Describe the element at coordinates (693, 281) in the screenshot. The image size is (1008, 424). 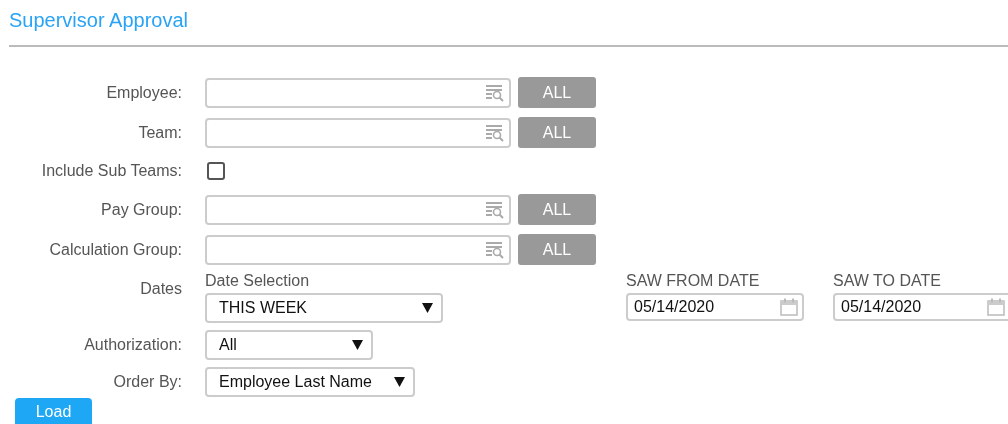
I see `field-label: SAW FROM DATE` at that location.